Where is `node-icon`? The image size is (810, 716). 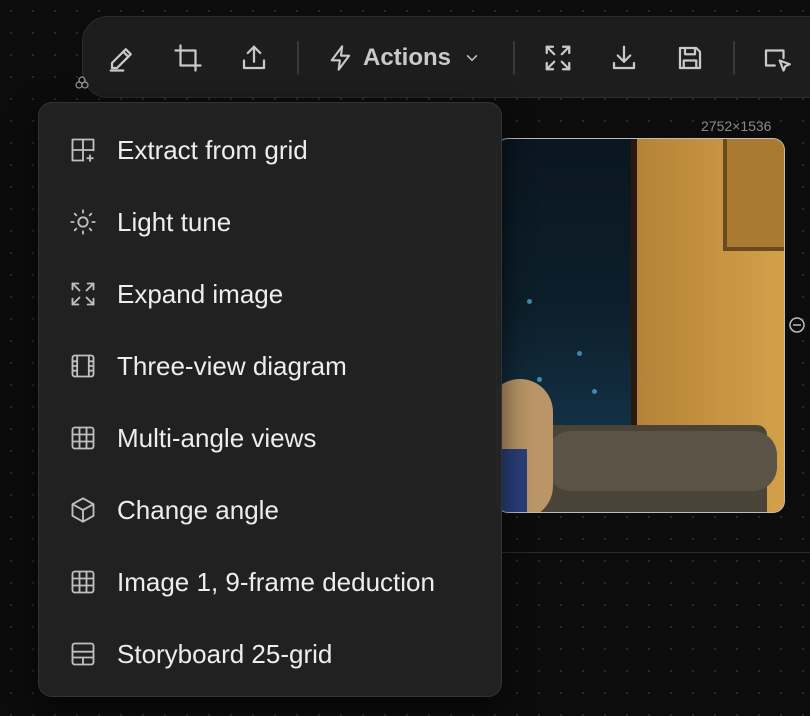
node-icon is located at coordinates (82, 83).